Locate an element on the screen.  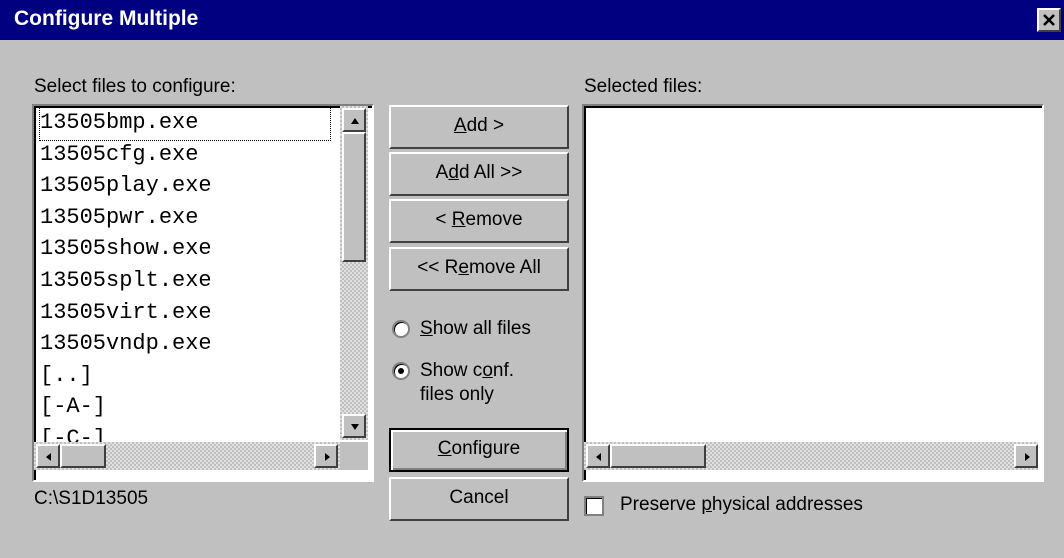
add-all-label-post: d All >> is located at coordinates (490, 172).